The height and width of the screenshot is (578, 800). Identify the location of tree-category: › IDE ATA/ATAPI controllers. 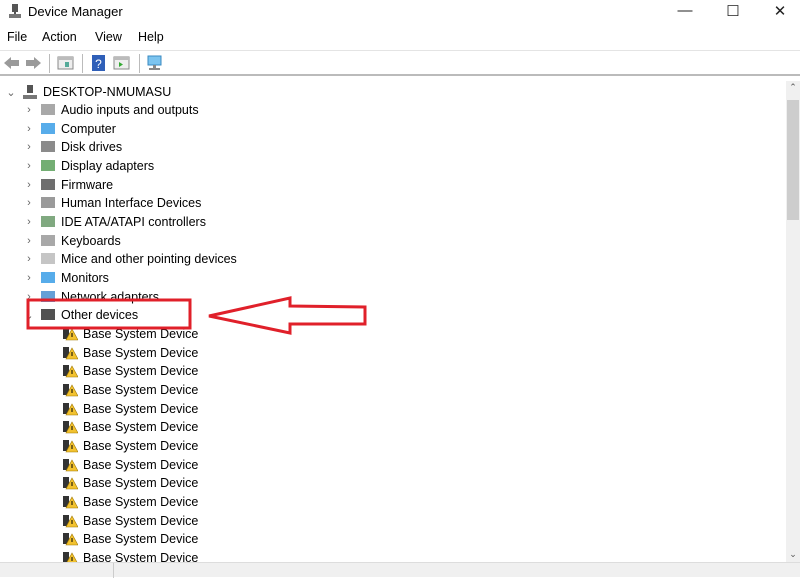
(114, 222).